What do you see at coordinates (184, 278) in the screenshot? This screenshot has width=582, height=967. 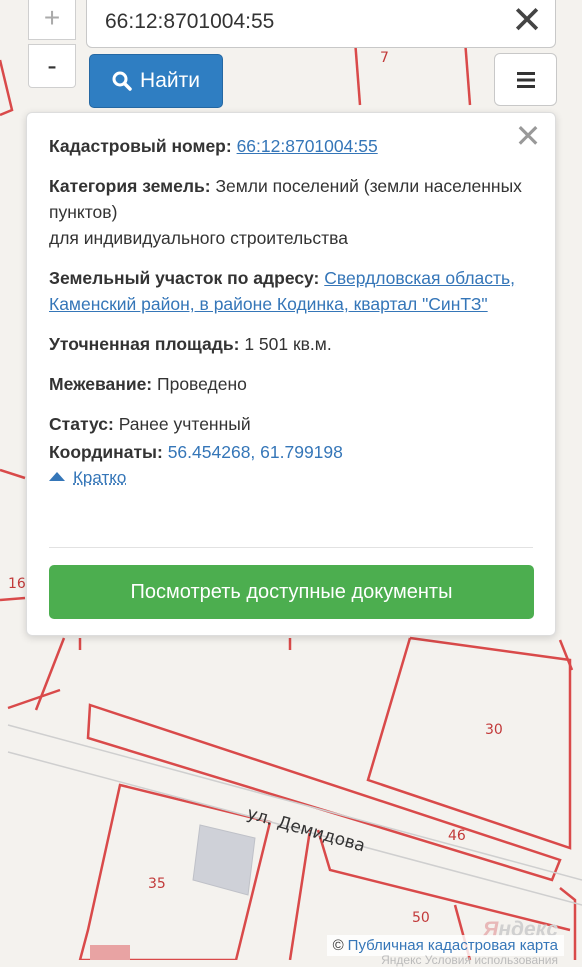 I see `address-label: Земельный участок по адресу:` at bounding box center [184, 278].